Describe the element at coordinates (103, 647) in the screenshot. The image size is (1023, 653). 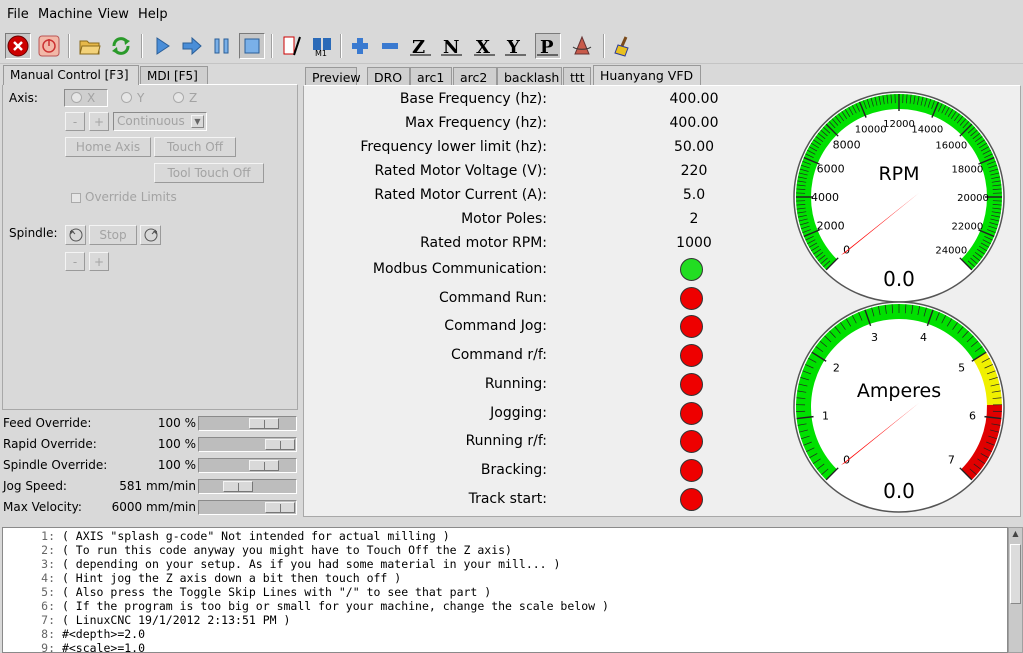
I see `gcode-line-text: #<scale>=1.0` at that location.